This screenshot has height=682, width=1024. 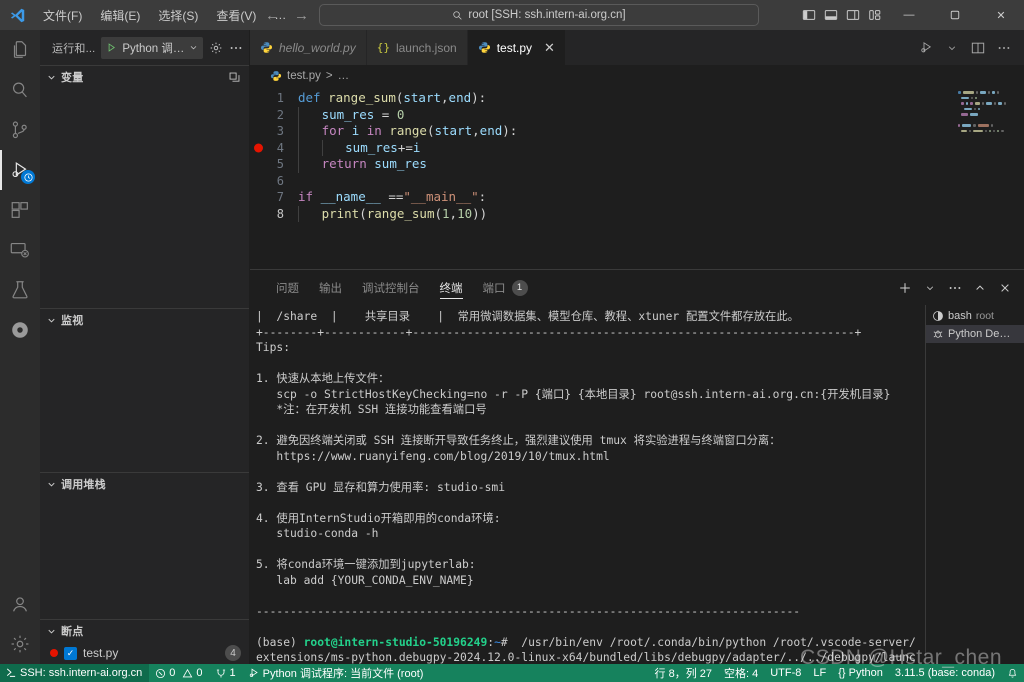 I want to click on line-number: 1, so click(x=274, y=98).